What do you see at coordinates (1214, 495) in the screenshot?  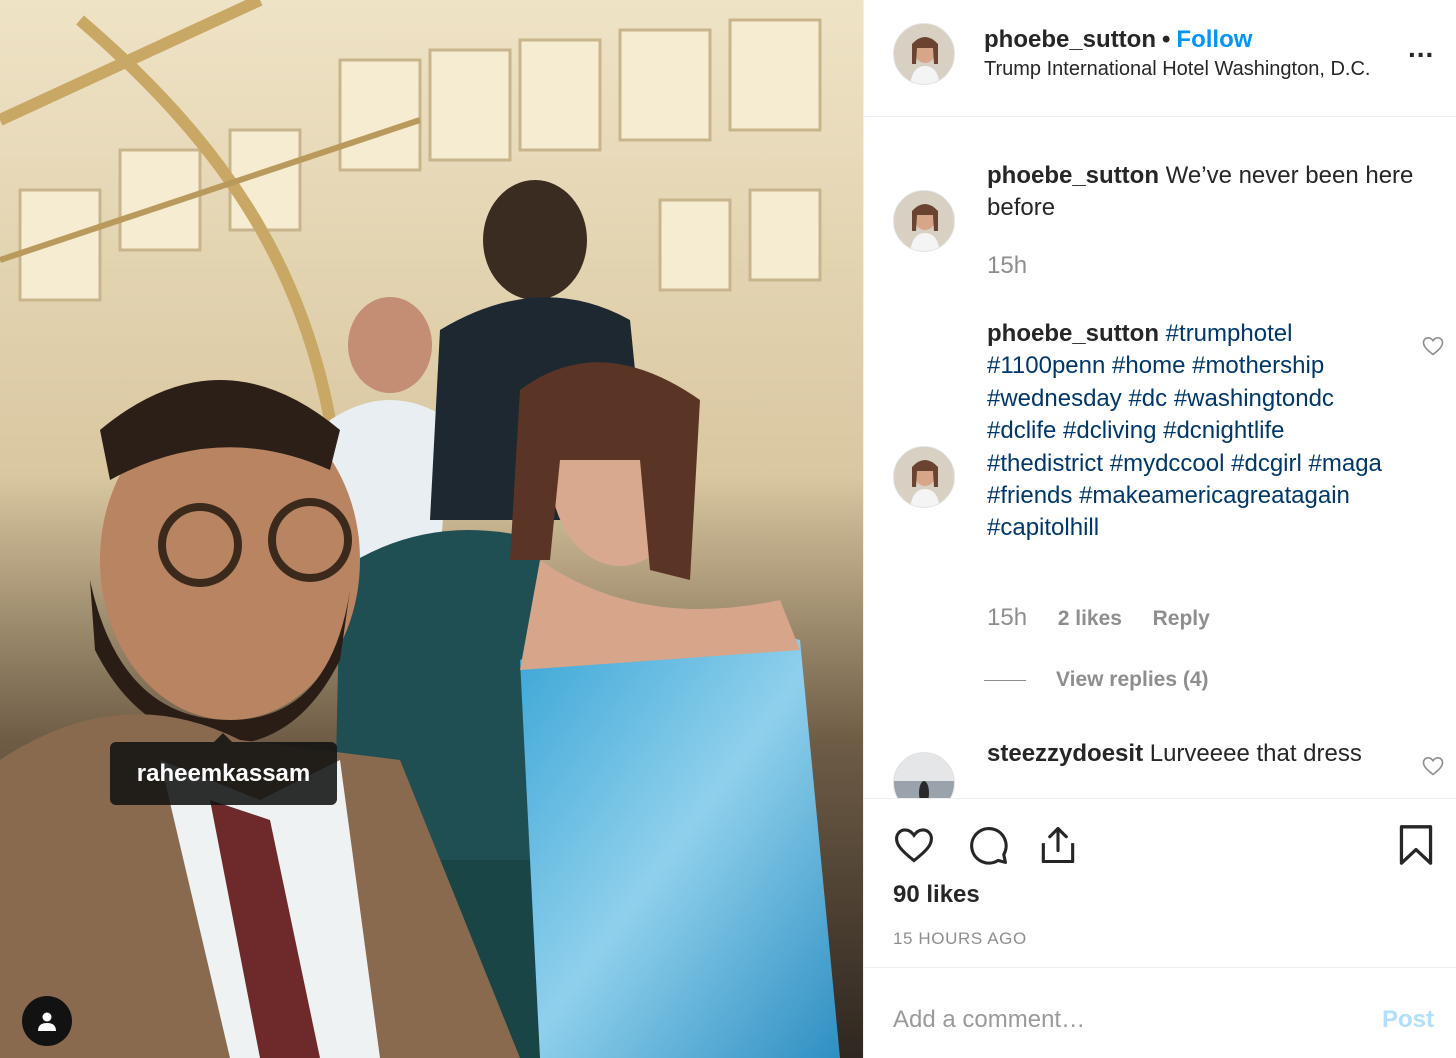 I see `hashtag-link: #makeamericagreatagain` at bounding box center [1214, 495].